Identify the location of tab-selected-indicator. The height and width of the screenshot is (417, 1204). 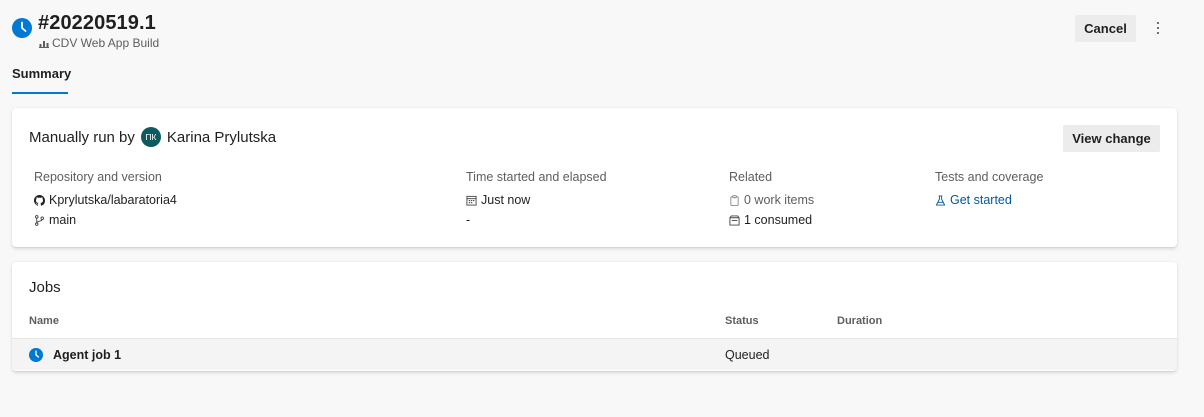
(40, 93).